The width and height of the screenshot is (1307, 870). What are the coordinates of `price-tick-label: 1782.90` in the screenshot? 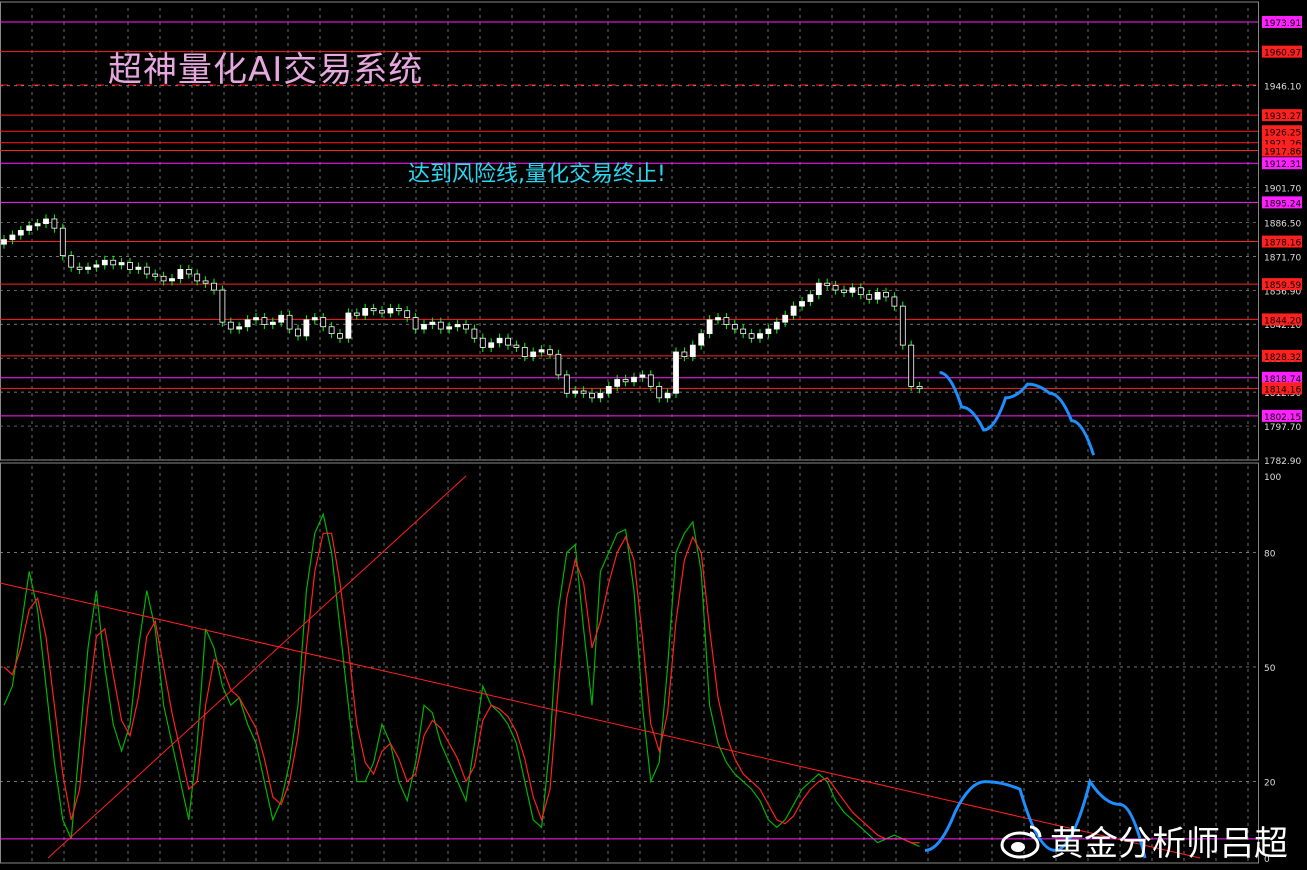 It's located at (1282, 462).